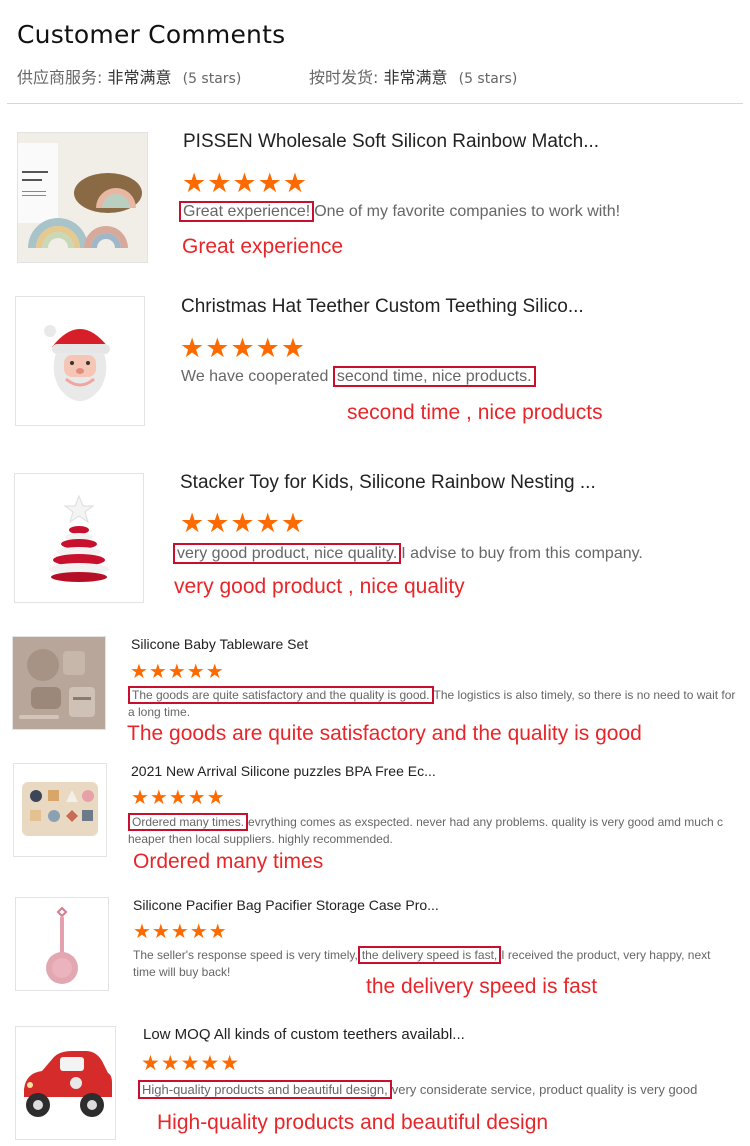 The width and height of the screenshot is (750, 1146). Describe the element at coordinates (319, 586) in the screenshot. I see `highlight-caption: very good product , nice quality` at that location.